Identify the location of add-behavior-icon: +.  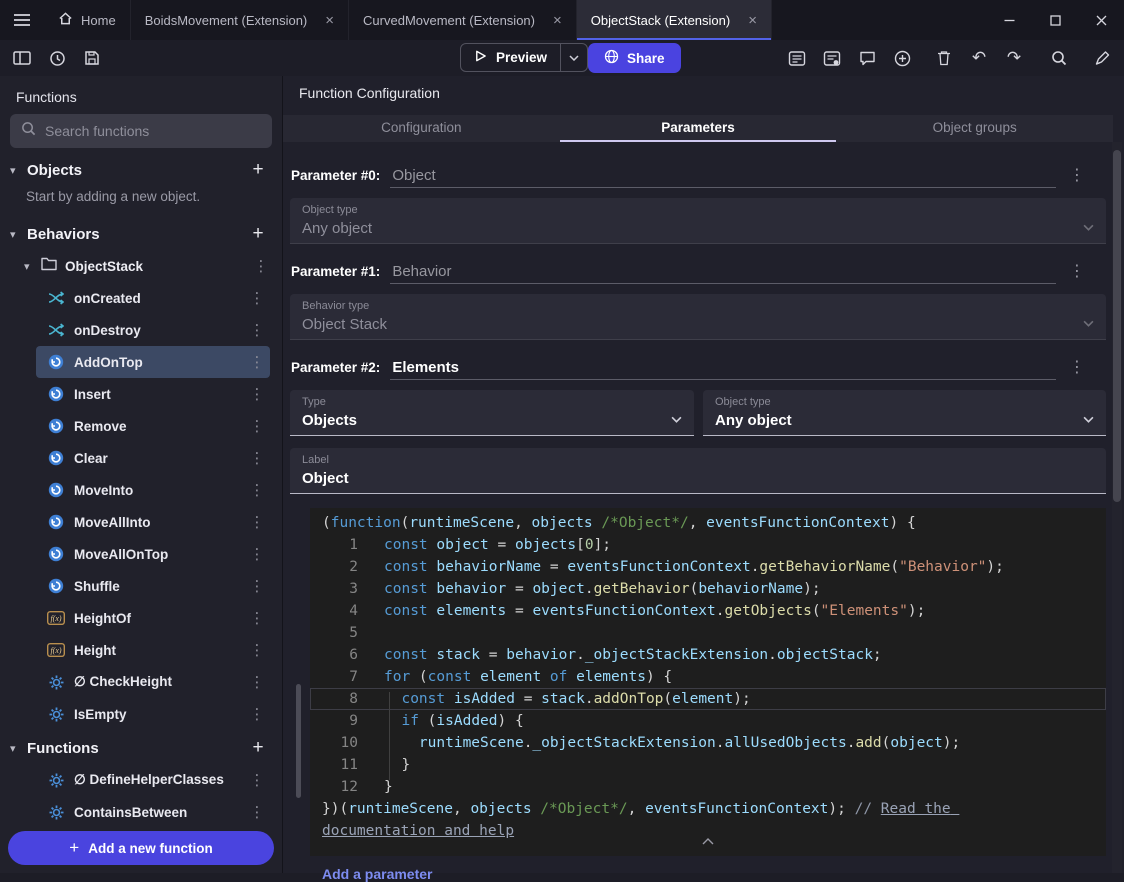
(258, 234).